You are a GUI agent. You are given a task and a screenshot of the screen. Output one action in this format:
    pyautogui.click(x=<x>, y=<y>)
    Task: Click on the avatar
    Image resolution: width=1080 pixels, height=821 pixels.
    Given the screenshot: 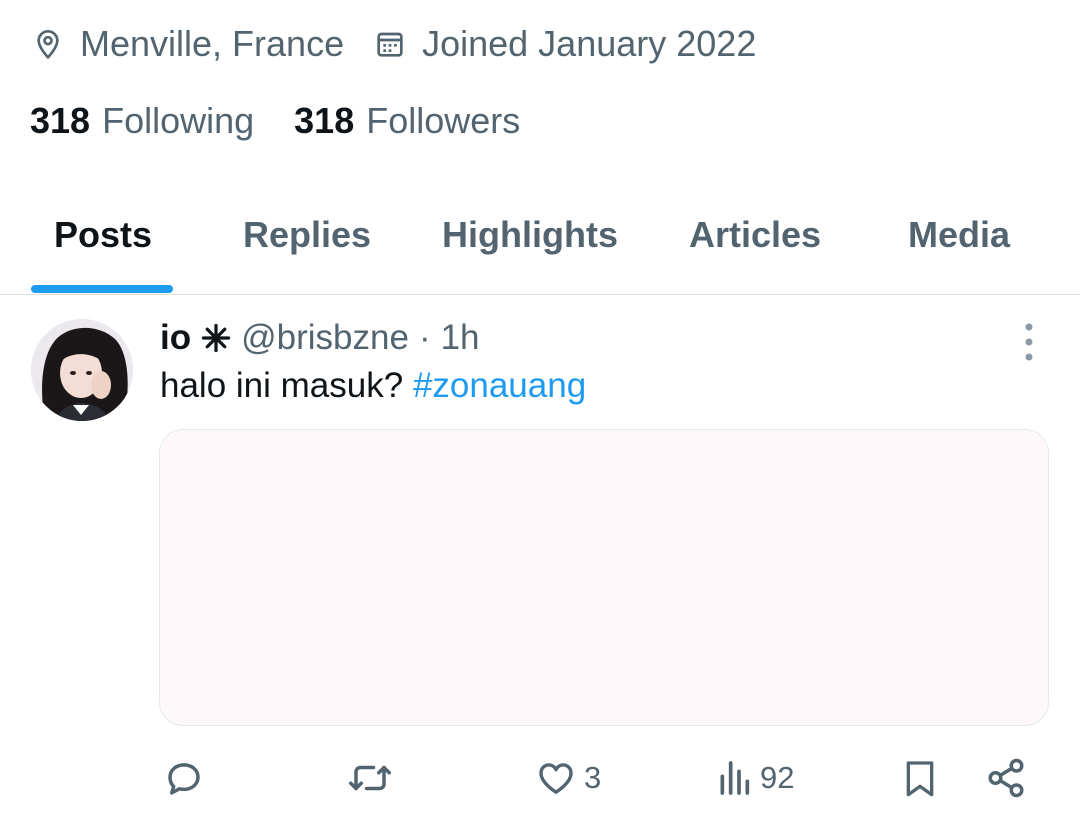 What is the action you would take?
    pyautogui.click(x=82, y=370)
    